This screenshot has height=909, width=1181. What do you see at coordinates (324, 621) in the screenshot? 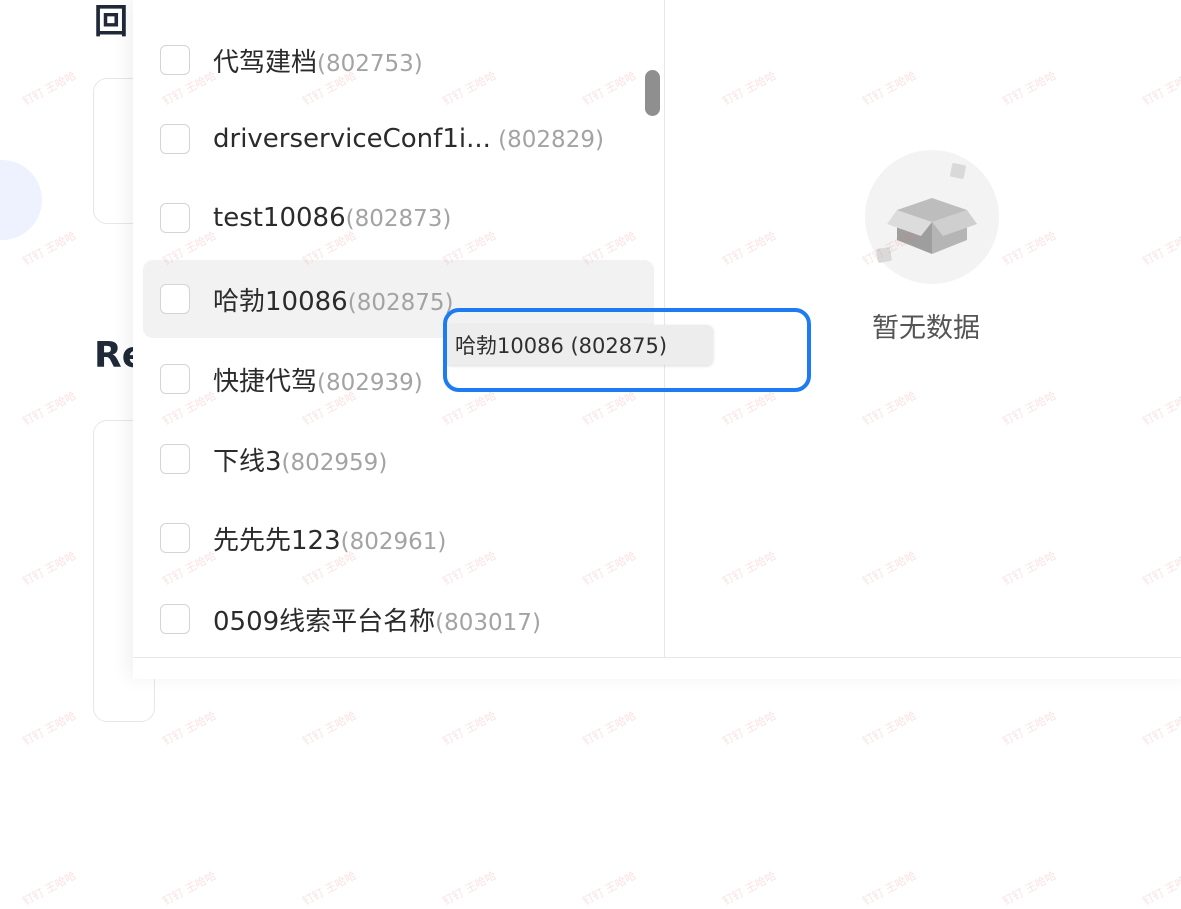
I see `item-name: 0509线索平台名称` at bounding box center [324, 621].